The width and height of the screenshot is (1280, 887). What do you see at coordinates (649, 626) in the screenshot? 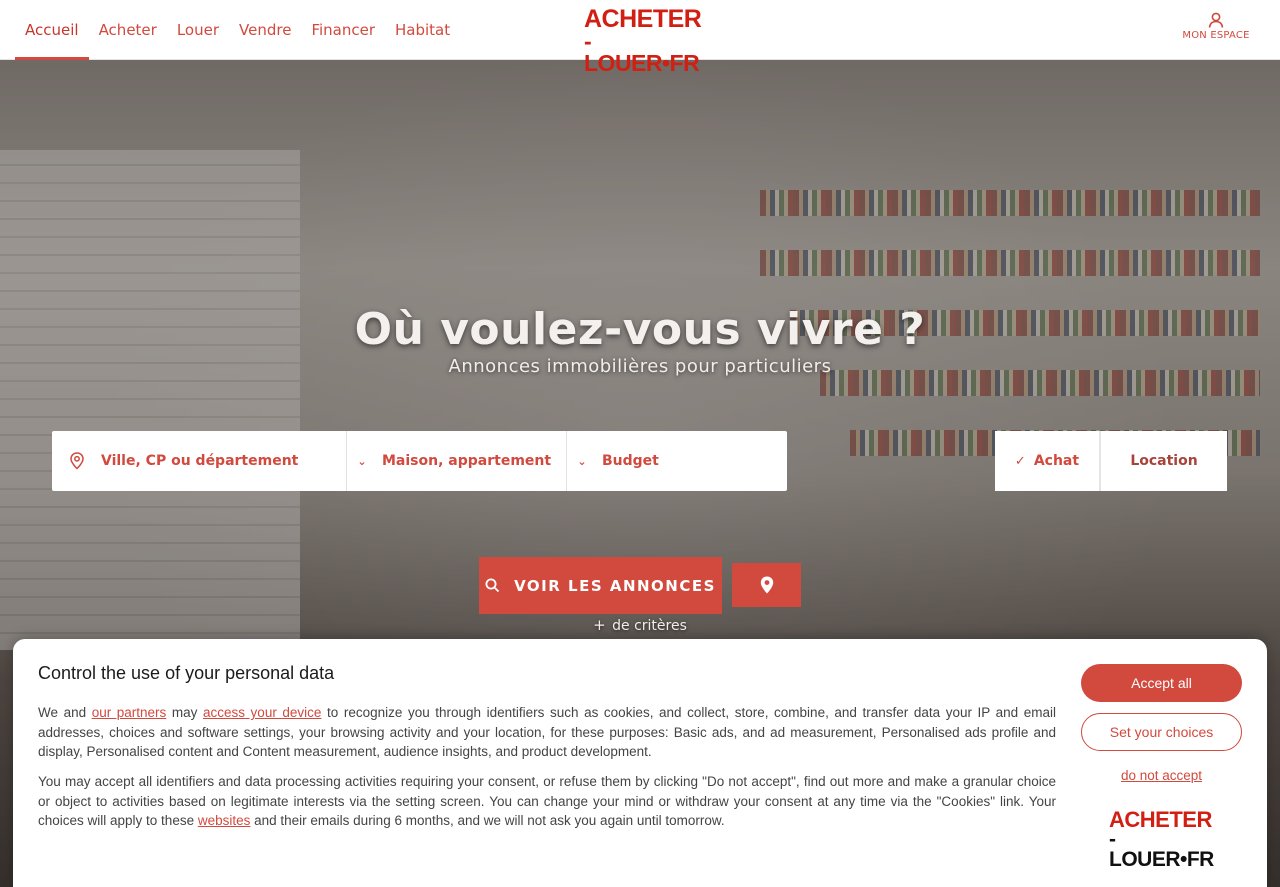
I see `more-criteria-label: de critères` at bounding box center [649, 626].